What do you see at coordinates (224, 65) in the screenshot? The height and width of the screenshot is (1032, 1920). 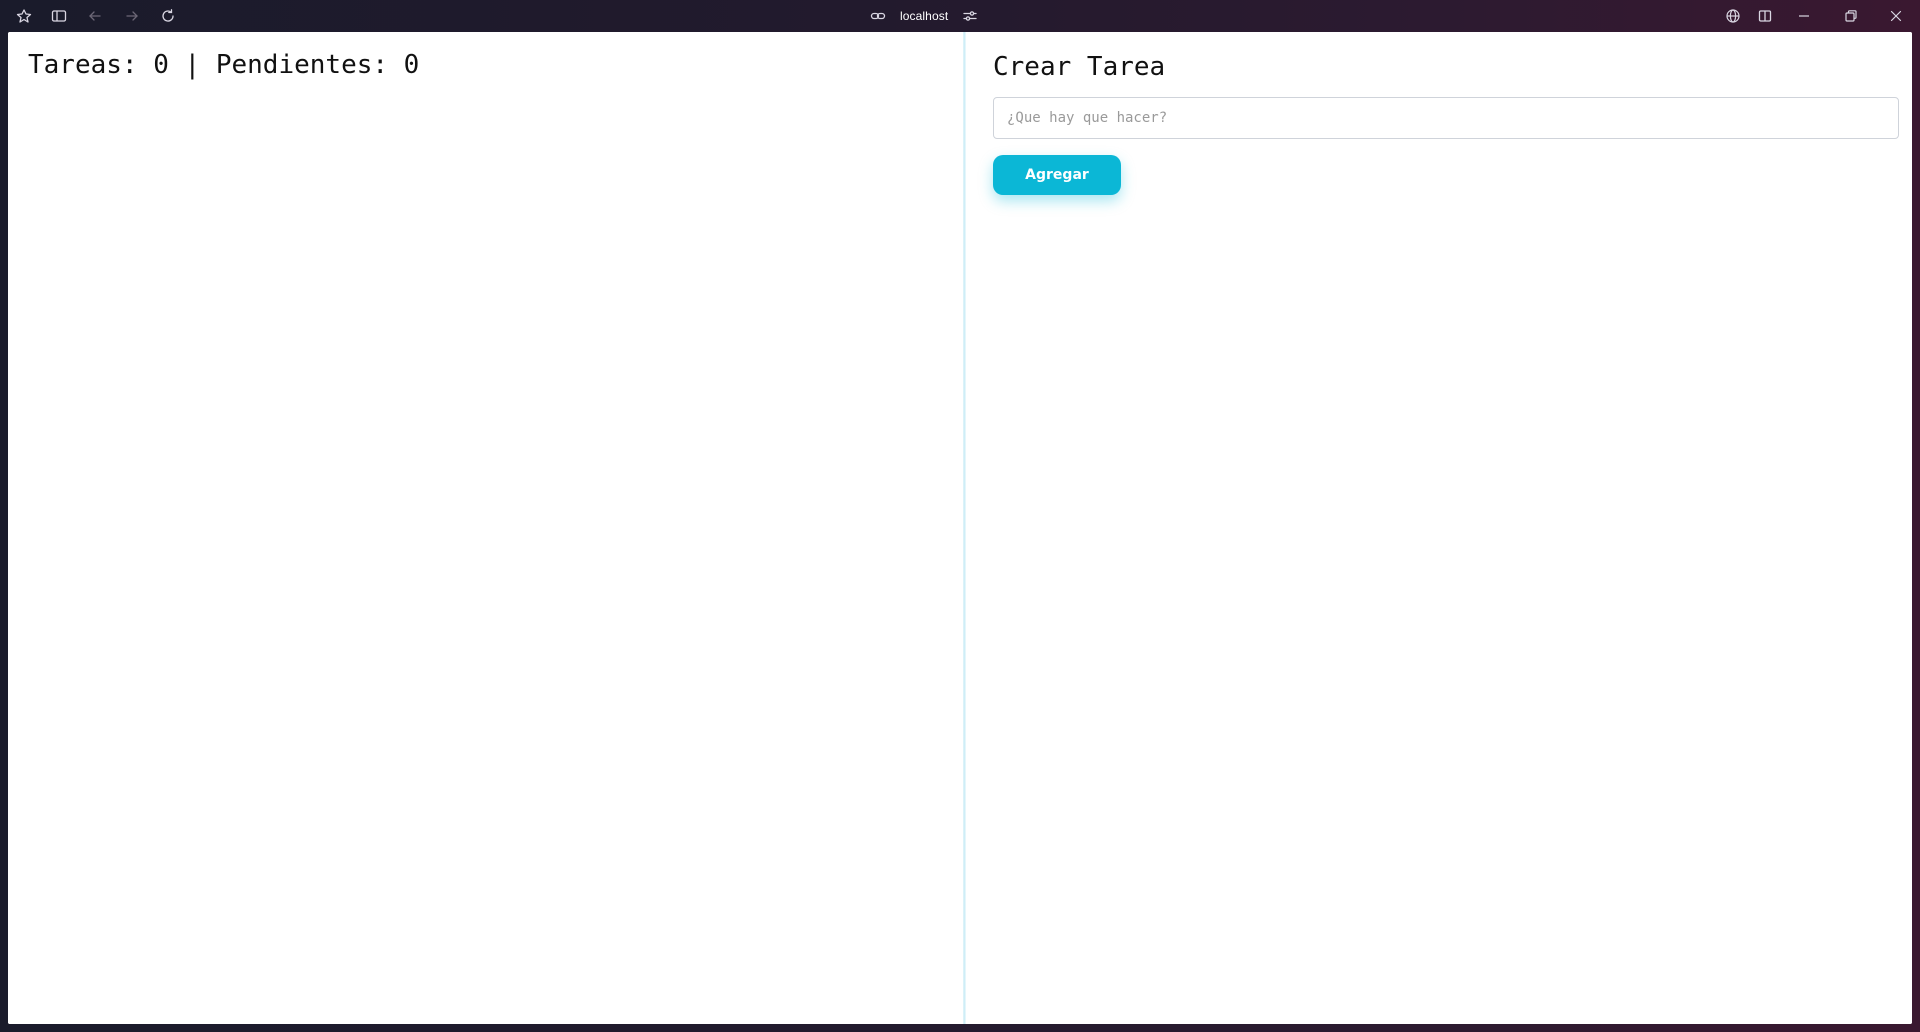 I see `task-counter: Tareas: 0 | Pendientes: 0` at bounding box center [224, 65].